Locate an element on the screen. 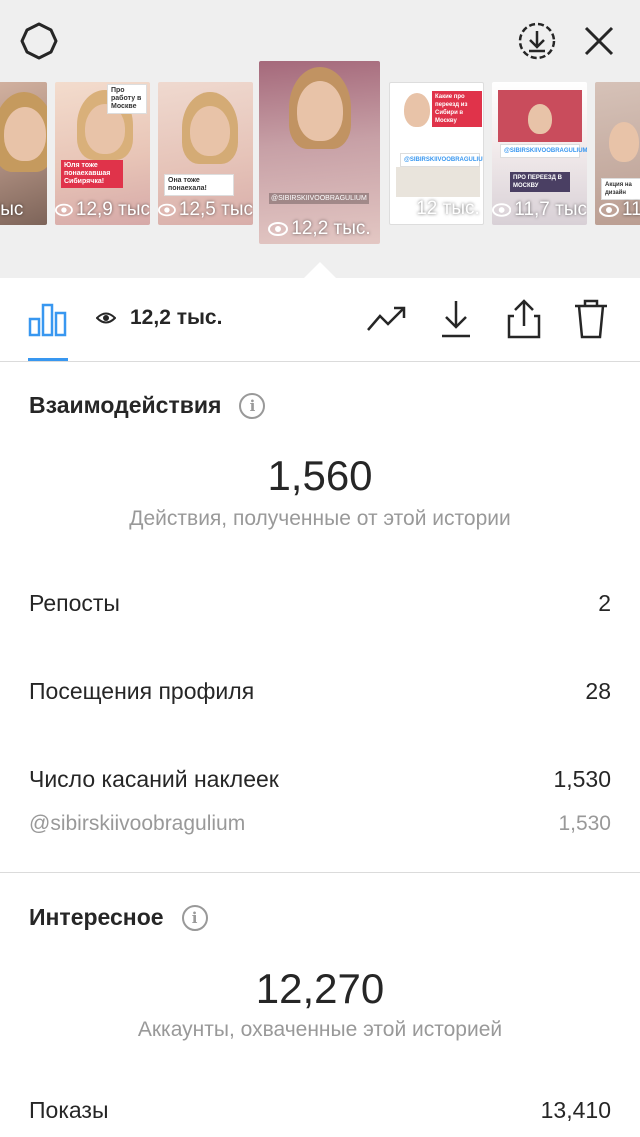 The width and height of the screenshot is (640, 1137). story-view-count: 11,7 тыс is located at coordinates (539, 210).